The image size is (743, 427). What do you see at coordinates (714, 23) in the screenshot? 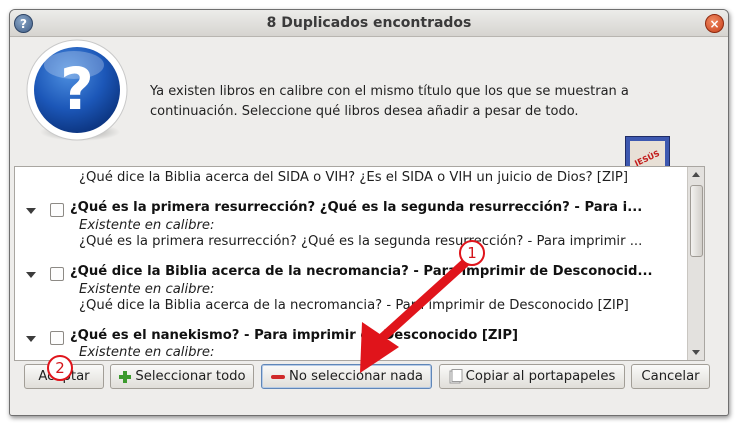
I see `close-icon: ×` at bounding box center [714, 23].